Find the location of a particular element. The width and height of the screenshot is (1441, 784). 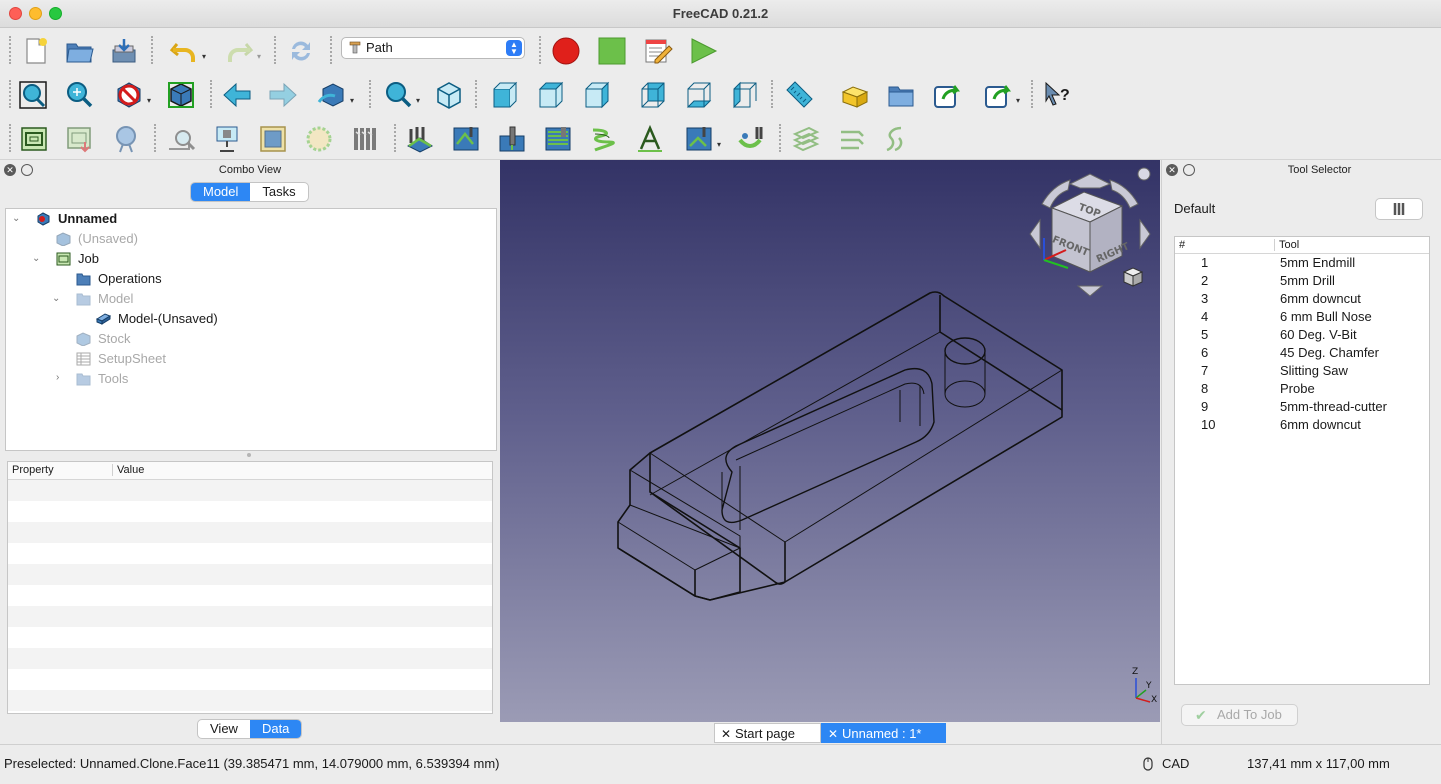

job-button is located at coordinates (34, 139).